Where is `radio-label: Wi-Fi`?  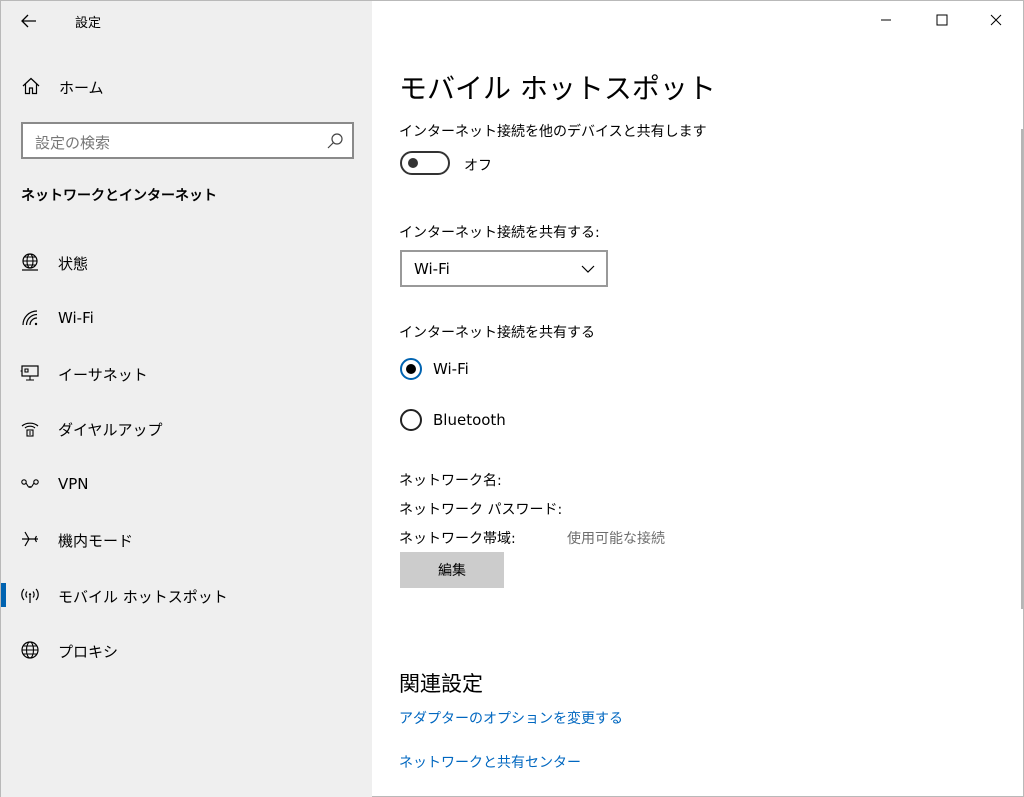 radio-label: Wi-Fi is located at coordinates (451, 369).